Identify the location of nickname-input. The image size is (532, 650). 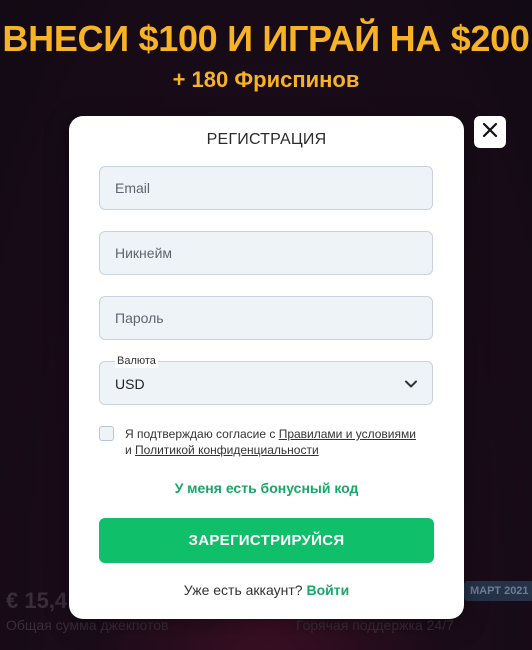
(266, 253).